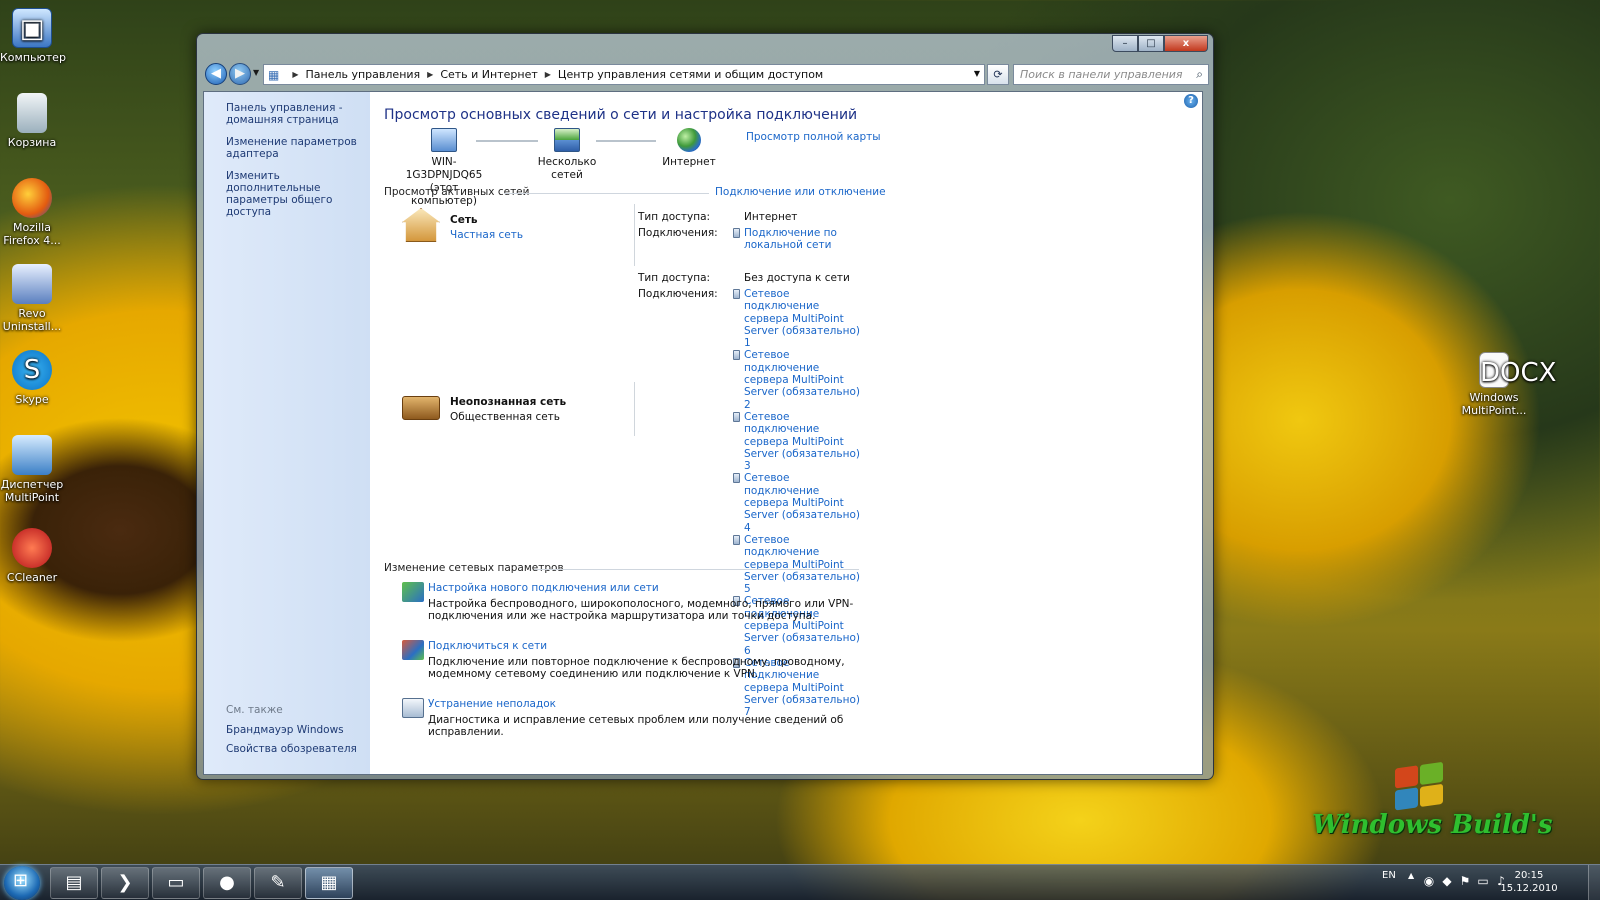  I want to click on connect-network-icon, so click(413, 650).